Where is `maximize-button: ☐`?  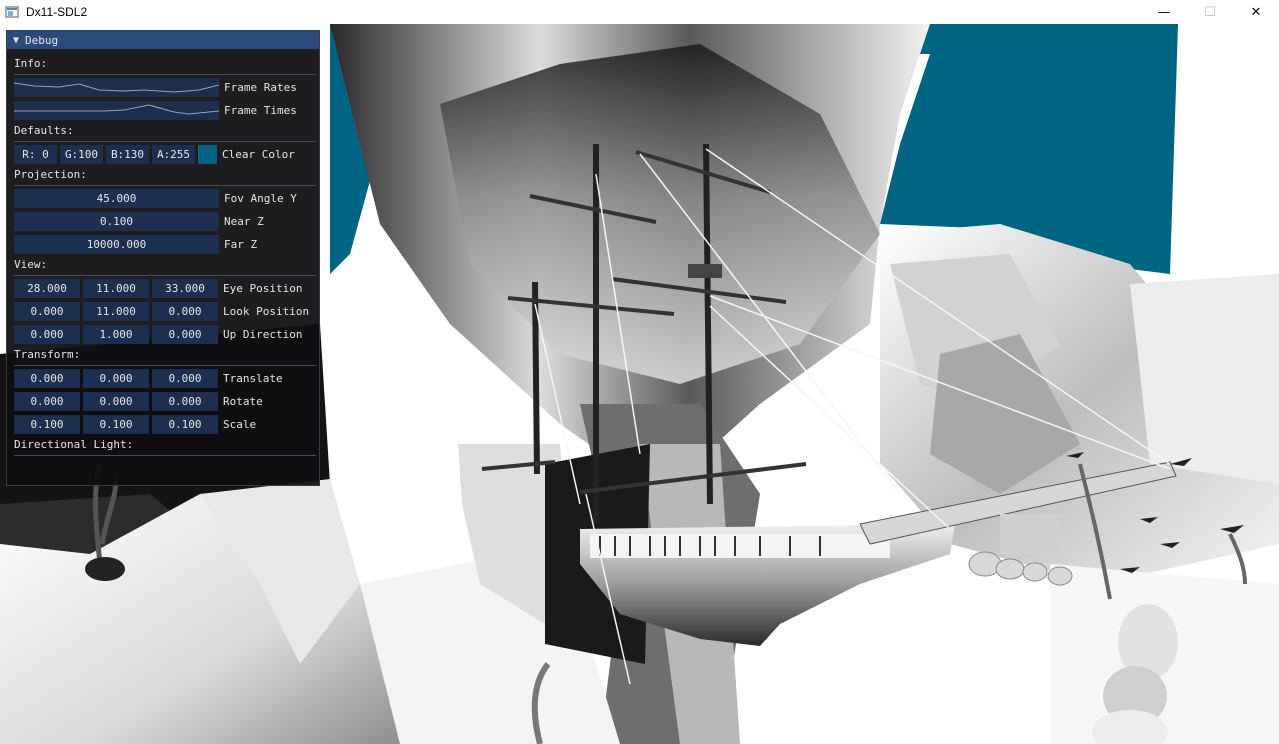
maximize-button: ☐ is located at coordinates (1210, 12).